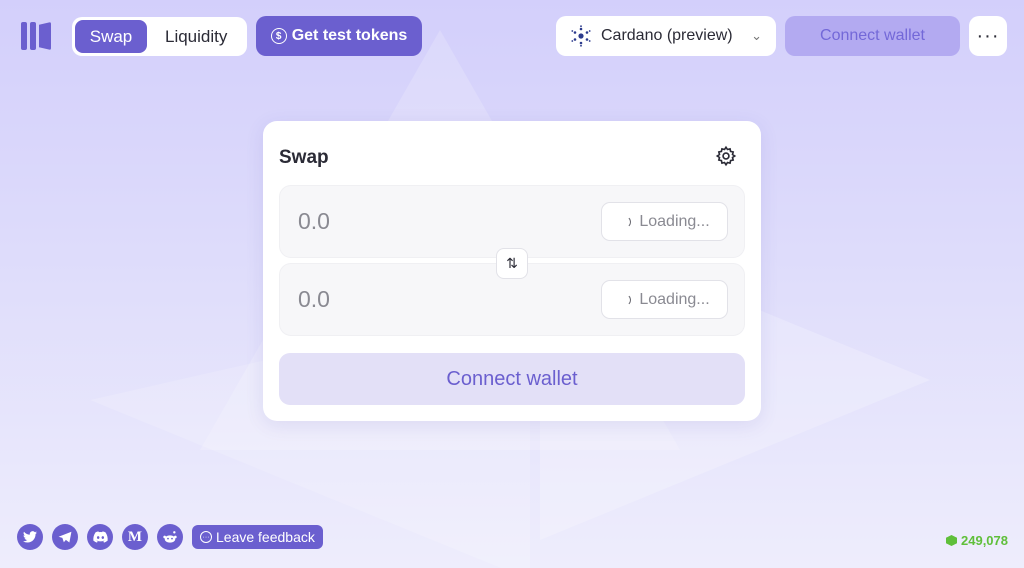 Image resolution: width=1024 pixels, height=568 pixels. I want to click on settings-gear-icon, so click(726, 156).